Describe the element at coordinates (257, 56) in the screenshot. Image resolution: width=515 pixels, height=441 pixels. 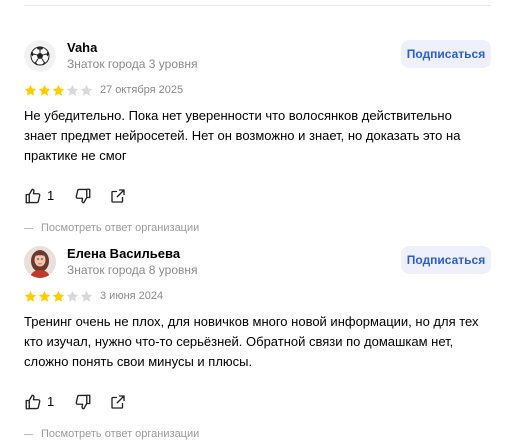
I see `review-header: Vaha Знаток города 3 уровня Подписаться` at that location.